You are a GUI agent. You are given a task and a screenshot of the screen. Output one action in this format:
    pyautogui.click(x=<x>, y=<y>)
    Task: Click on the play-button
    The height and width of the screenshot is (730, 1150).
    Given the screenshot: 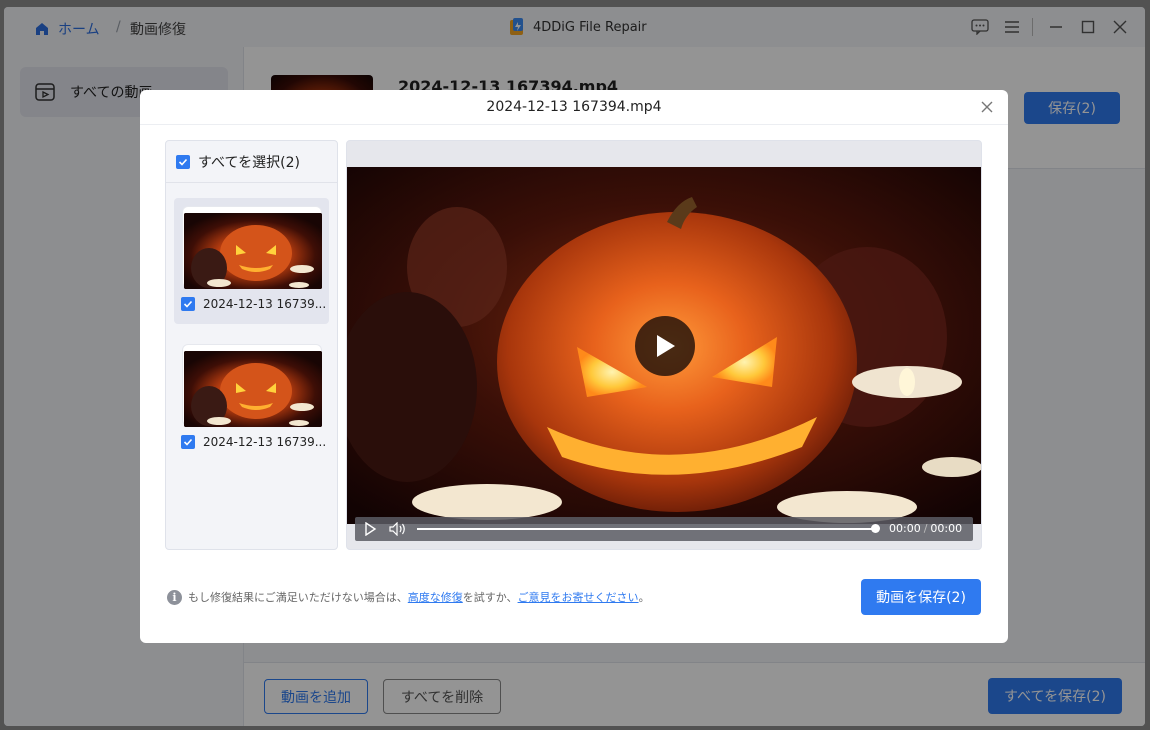 What is the action you would take?
    pyautogui.click(x=665, y=346)
    